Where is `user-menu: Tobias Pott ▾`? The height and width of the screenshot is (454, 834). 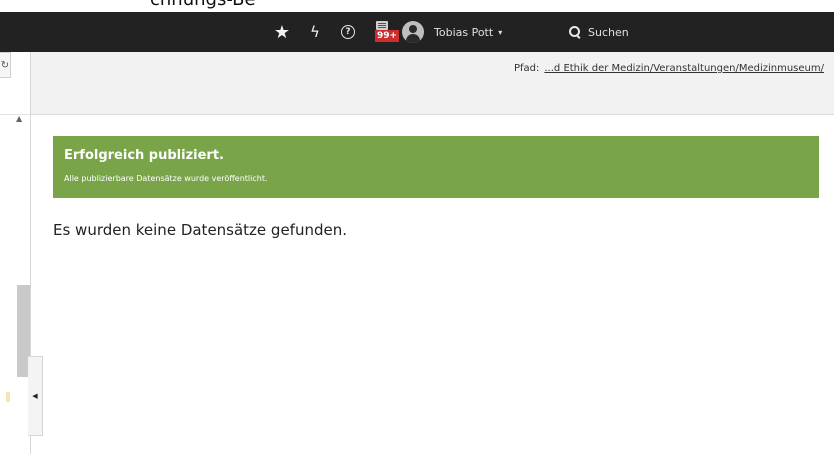 user-menu: Tobias Pott ▾ is located at coordinates (467, 32).